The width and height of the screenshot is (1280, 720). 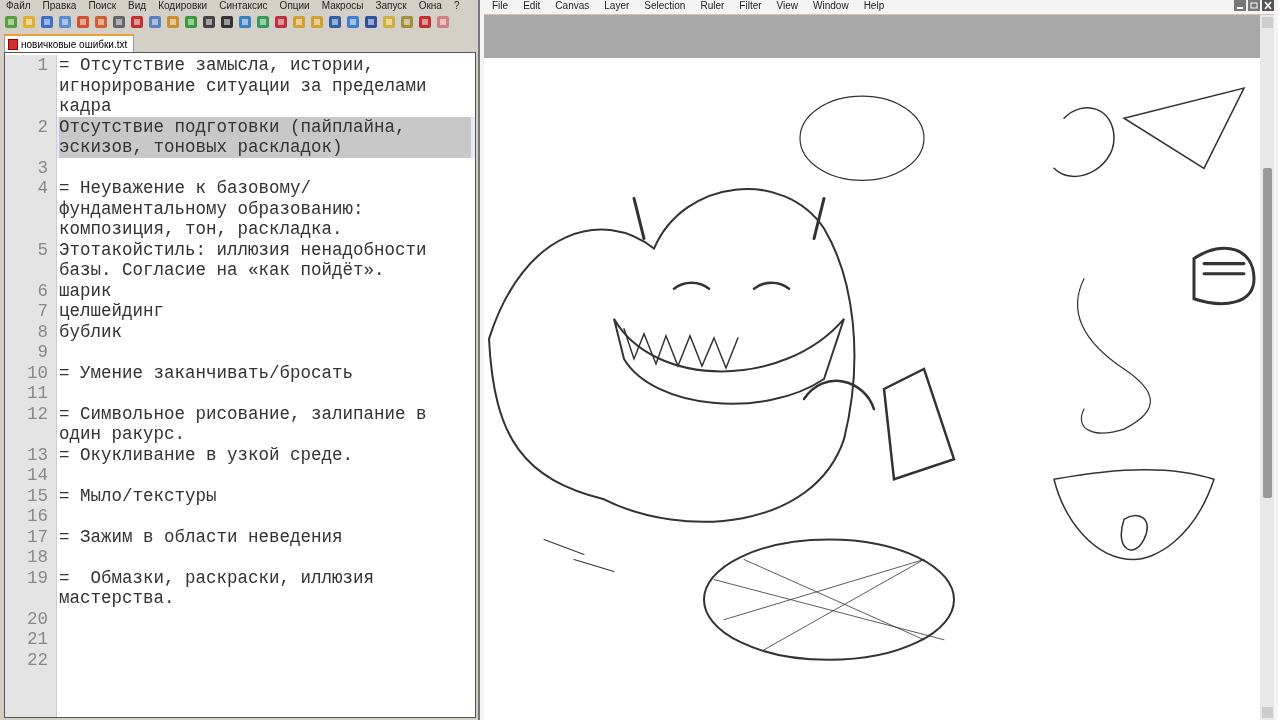 I want to click on line-number: 17, so click(x=31, y=536).